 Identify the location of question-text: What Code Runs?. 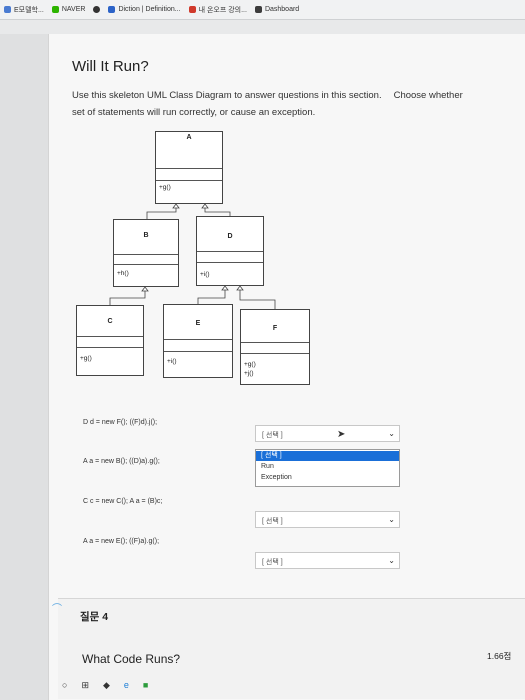
(131, 659).